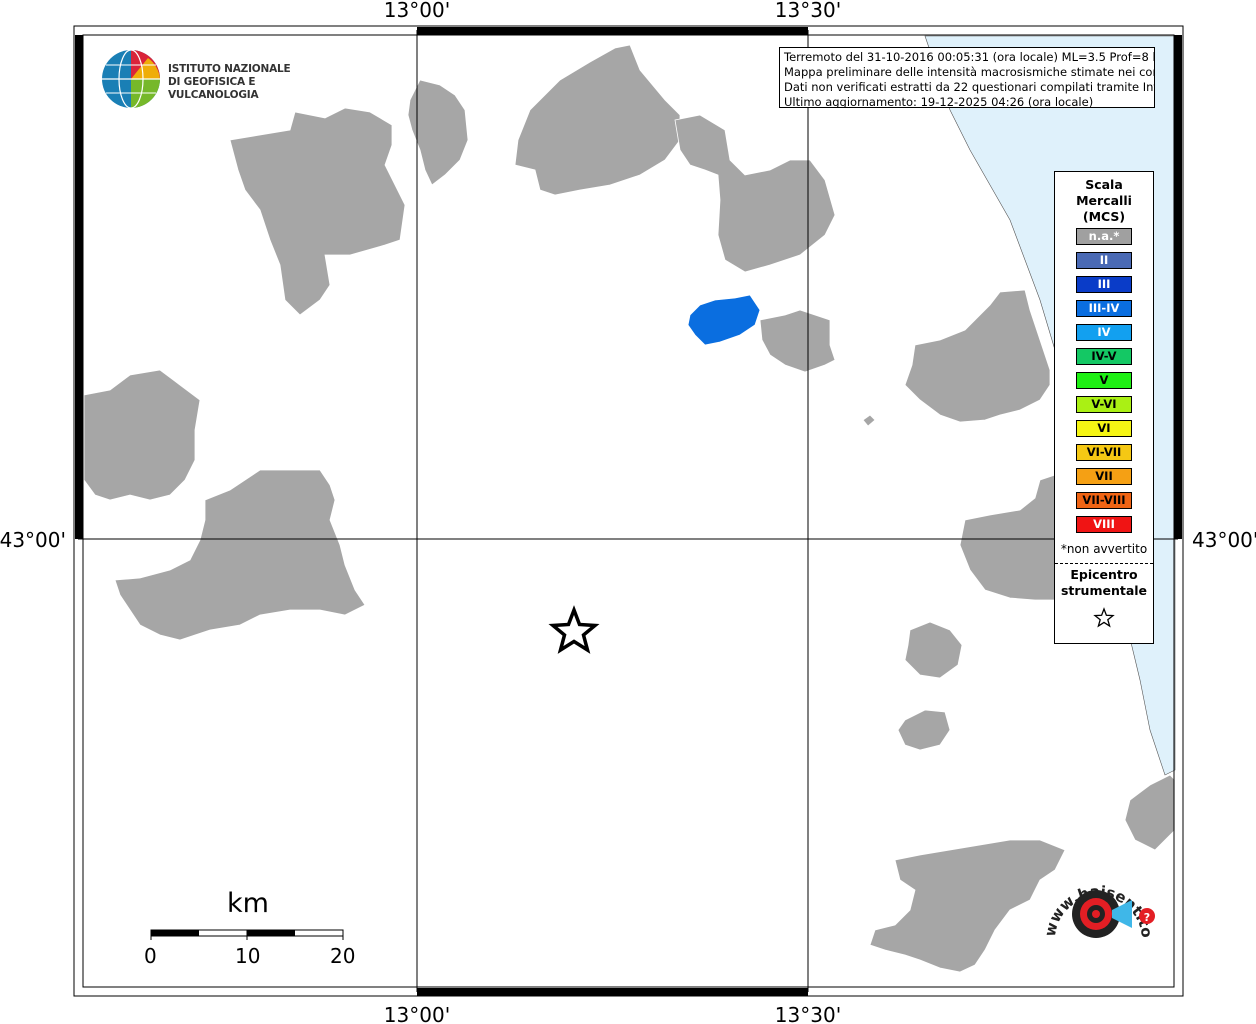 The height and width of the screenshot is (1024, 1256). I want to click on legend-swatch-iii: III, so click(1104, 284).